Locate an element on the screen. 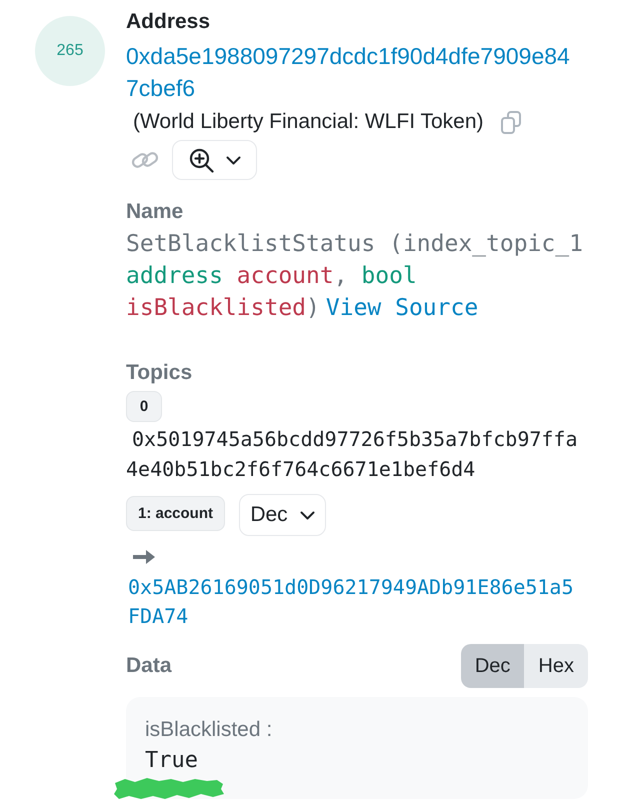  zoom-menu-button is located at coordinates (214, 160).